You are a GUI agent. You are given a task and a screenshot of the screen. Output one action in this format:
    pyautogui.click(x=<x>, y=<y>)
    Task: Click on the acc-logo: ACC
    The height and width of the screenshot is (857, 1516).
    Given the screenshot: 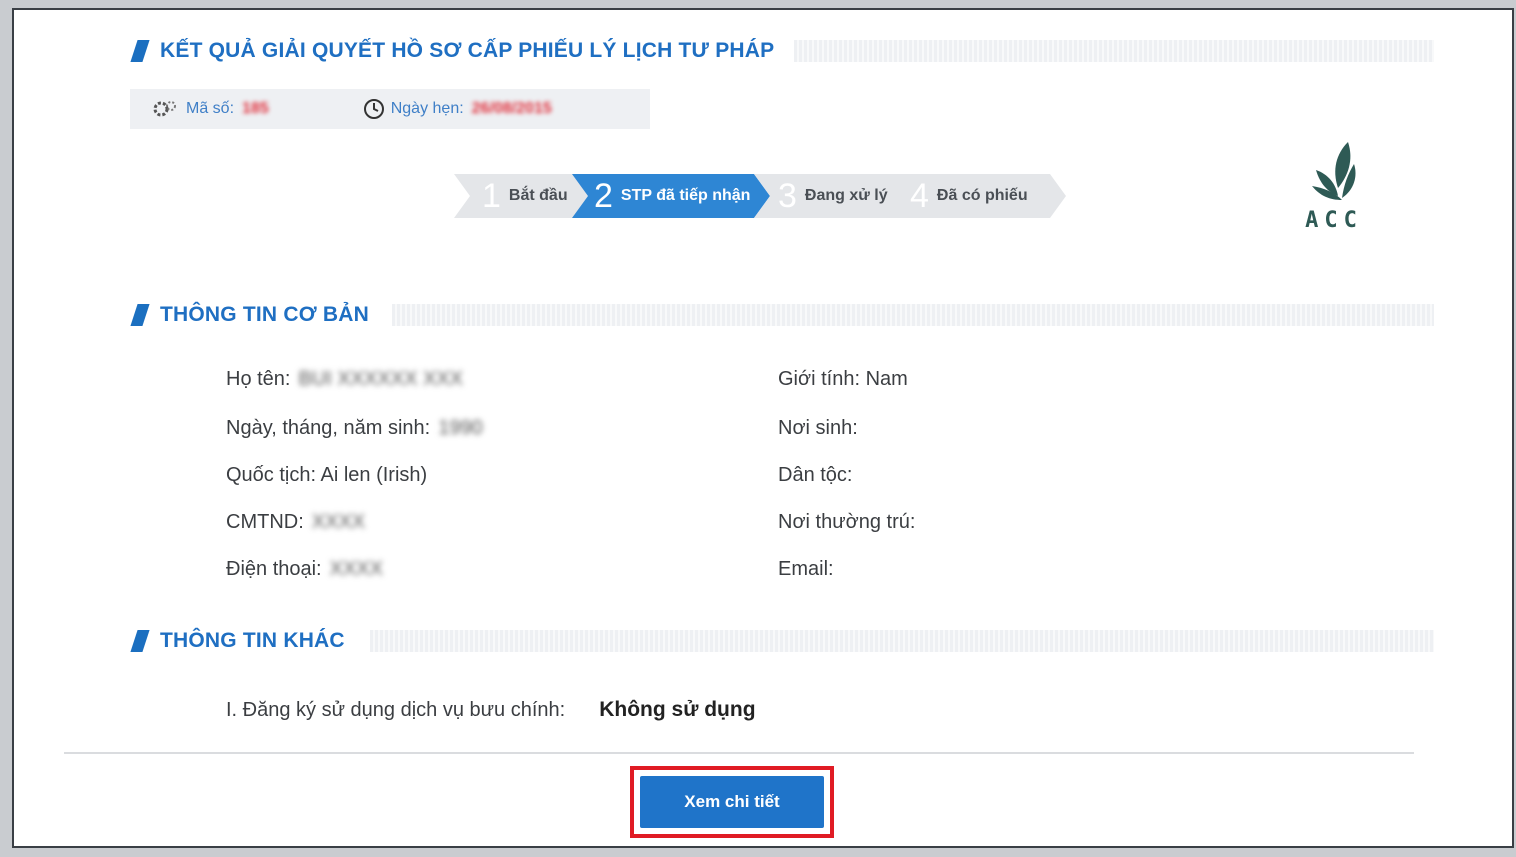 What is the action you would take?
    pyautogui.click(x=1334, y=190)
    